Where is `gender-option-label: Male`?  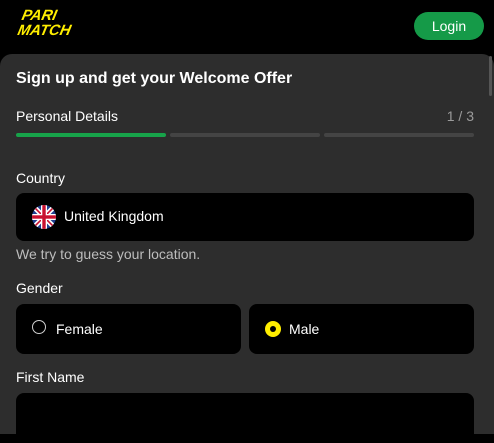 gender-option-label: Male is located at coordinates (304, 329).